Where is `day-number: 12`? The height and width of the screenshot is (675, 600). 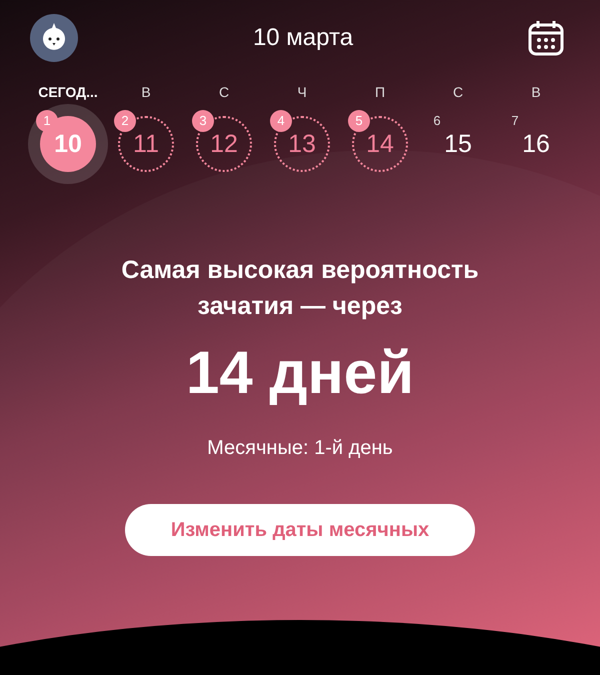
day-number: 12 is located at coordinates (224, 144).